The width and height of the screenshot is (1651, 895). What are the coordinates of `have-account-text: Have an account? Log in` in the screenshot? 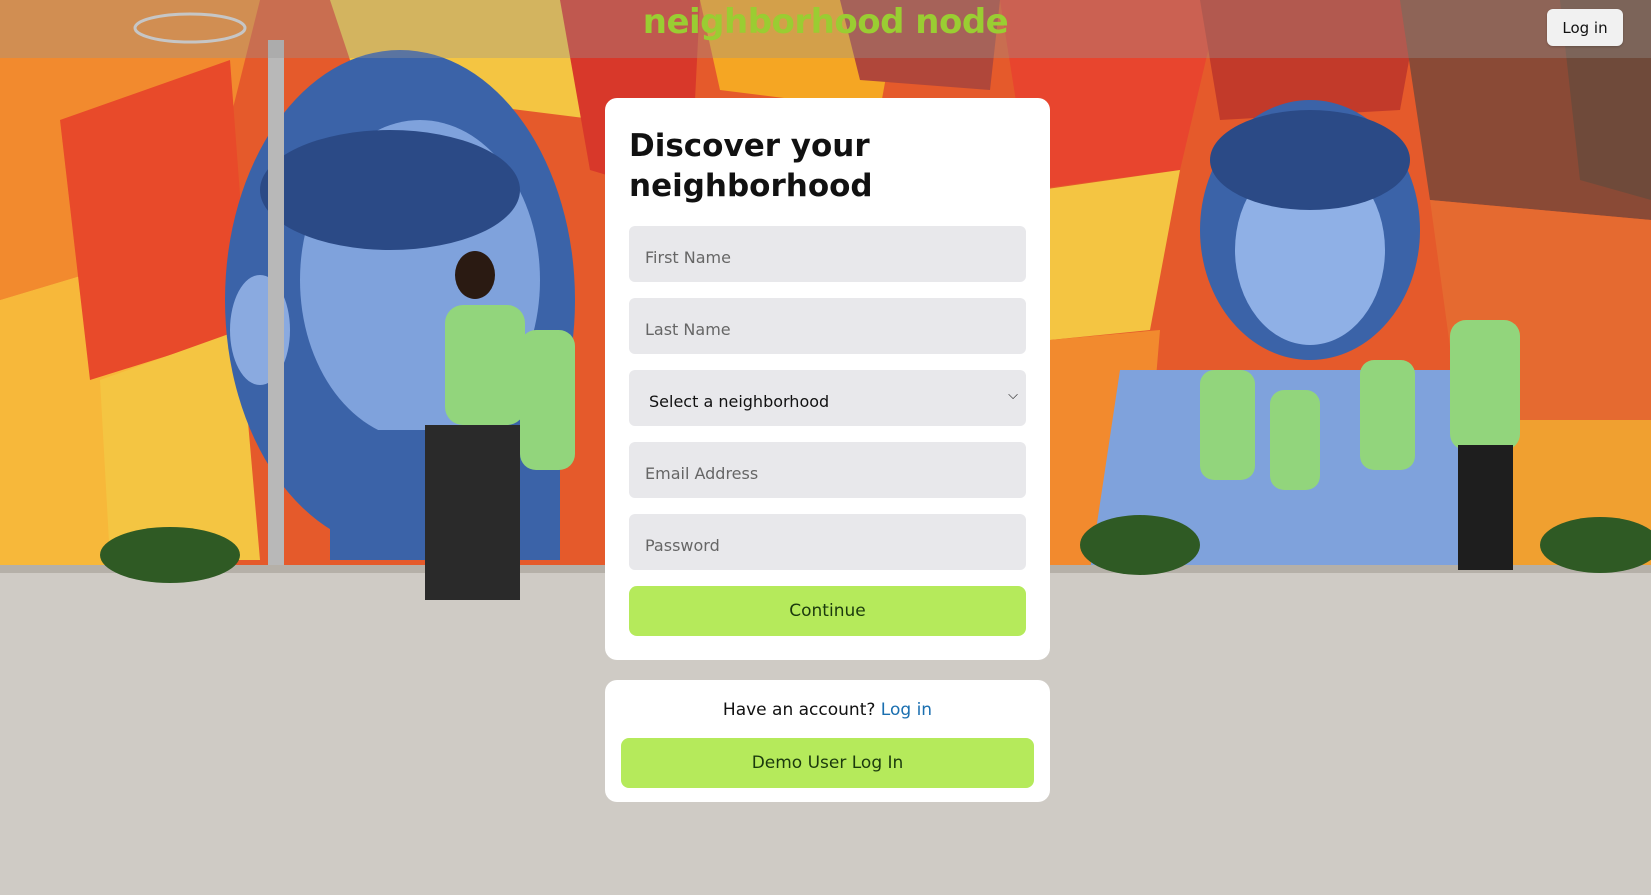 It's located at (827, 712).